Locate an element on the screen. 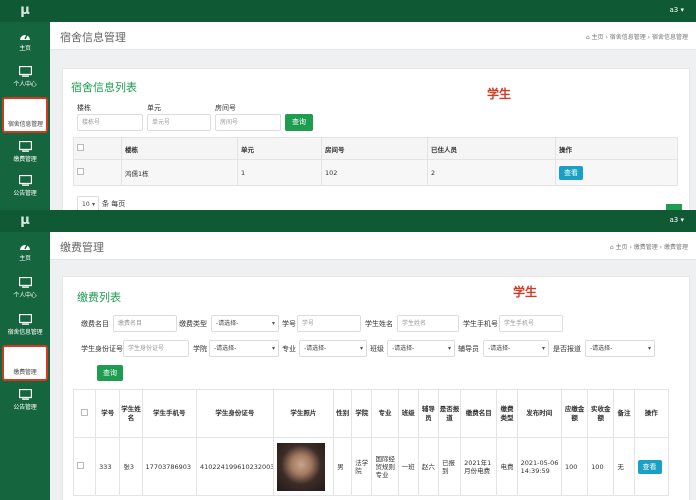 The height and width of the screenshot is (500, 696). idcard-label: 学生身份证号 is located at coordinates (102, 349).